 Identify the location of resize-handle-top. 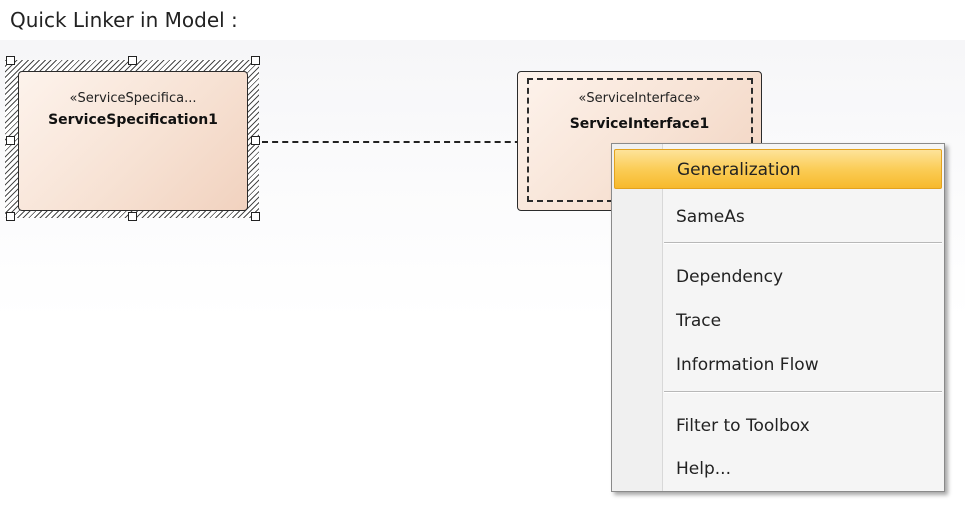
(132, 60).